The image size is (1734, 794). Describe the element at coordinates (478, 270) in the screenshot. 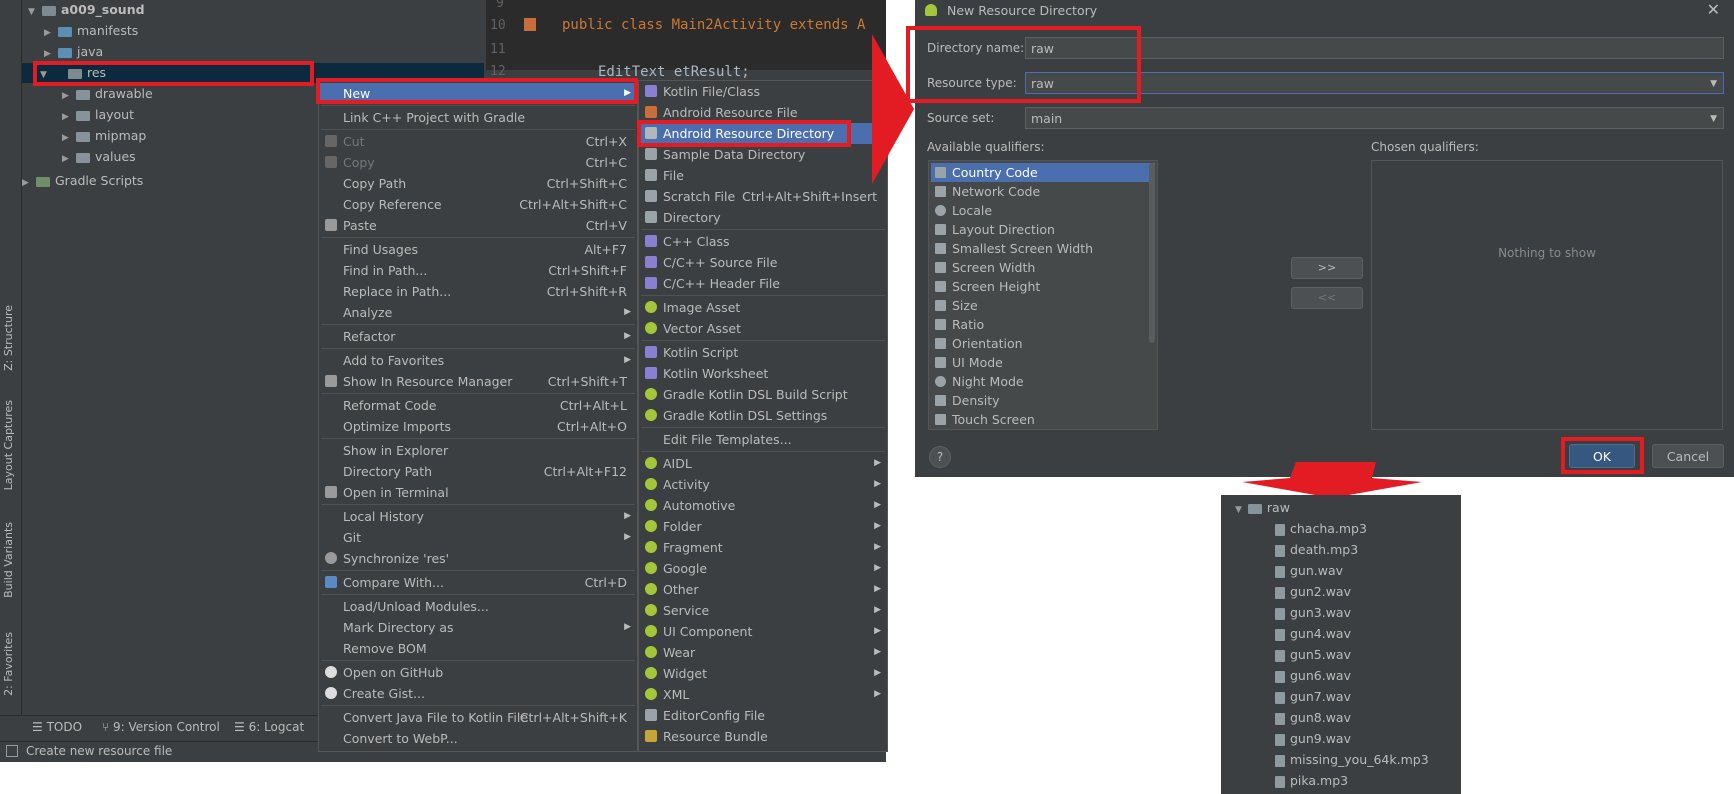

I see `menu-item-find-in-path: Find in Path... Ctrl+Shift+F` at that location.